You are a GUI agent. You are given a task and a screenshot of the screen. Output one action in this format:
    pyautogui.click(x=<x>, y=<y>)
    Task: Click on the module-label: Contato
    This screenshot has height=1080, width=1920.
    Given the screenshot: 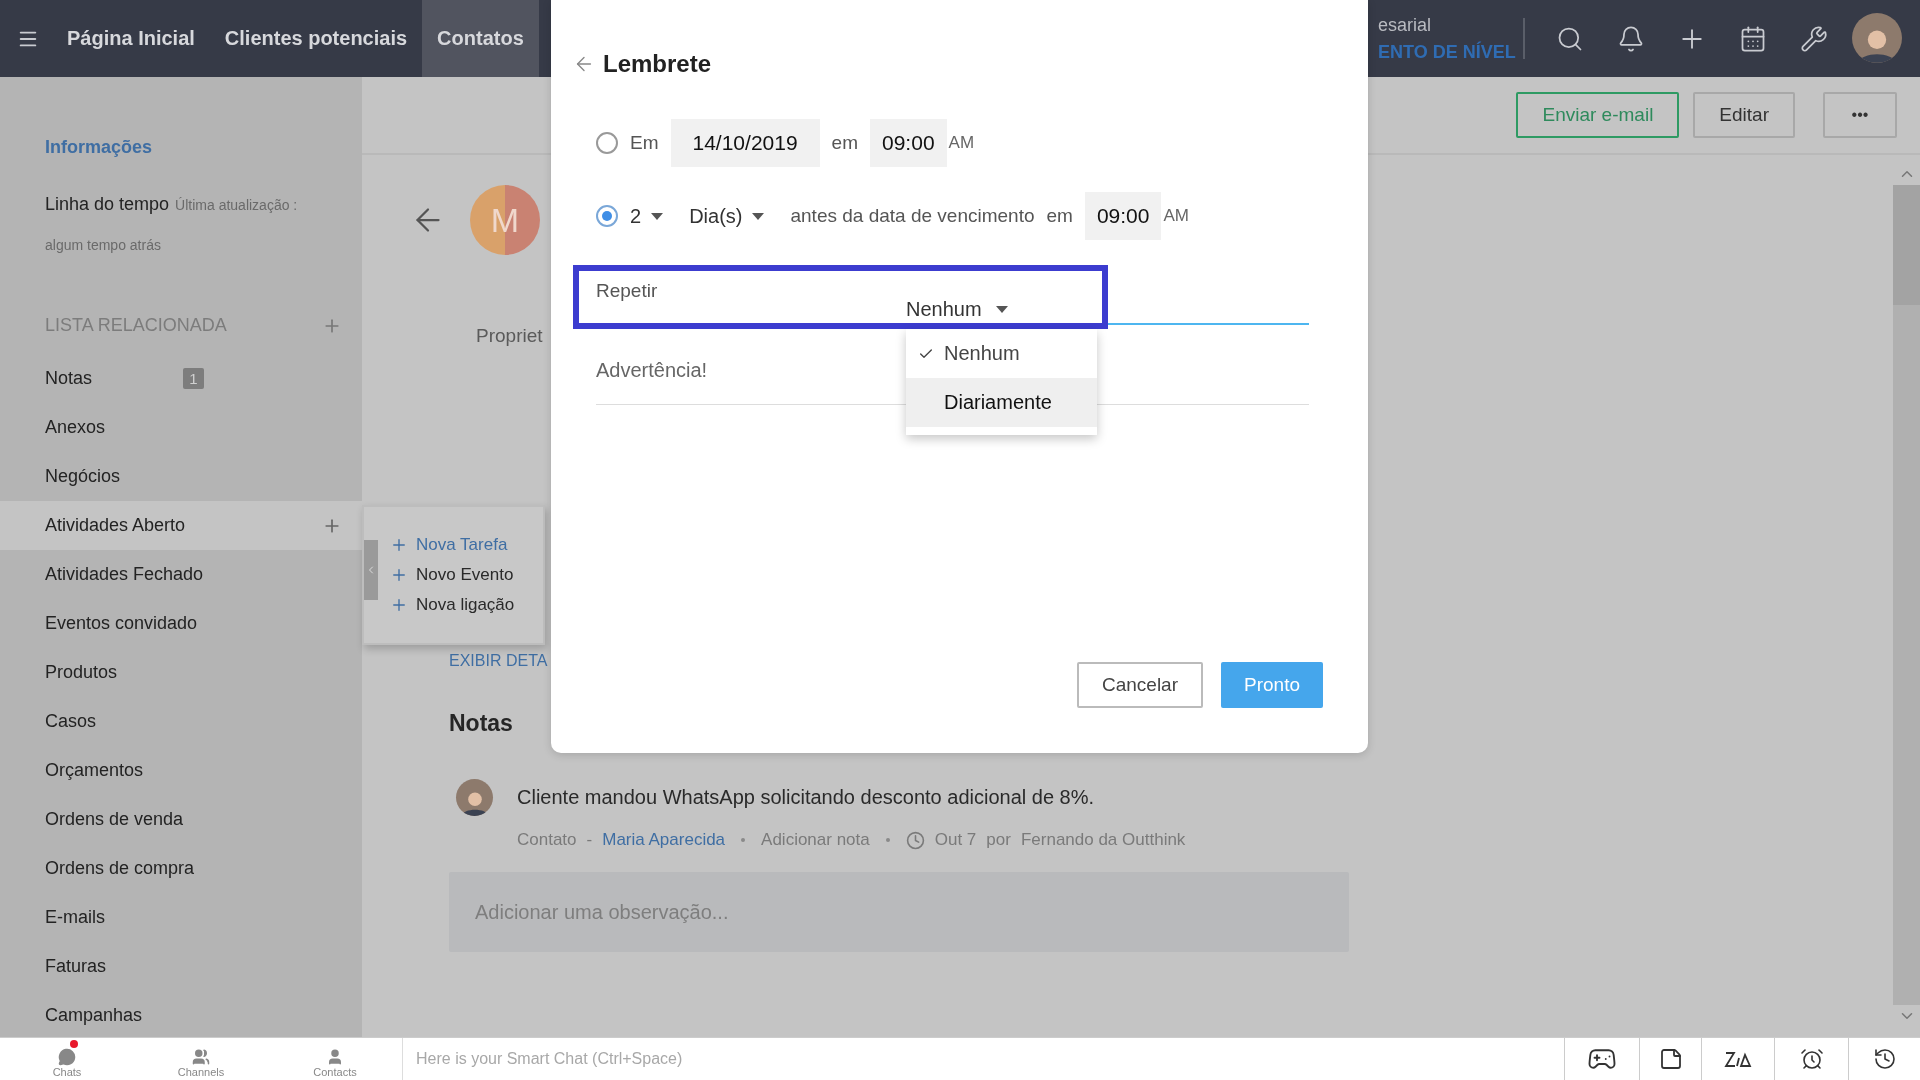 What is the action you would take?
    pyautogui.click(x=547, y=840)
    